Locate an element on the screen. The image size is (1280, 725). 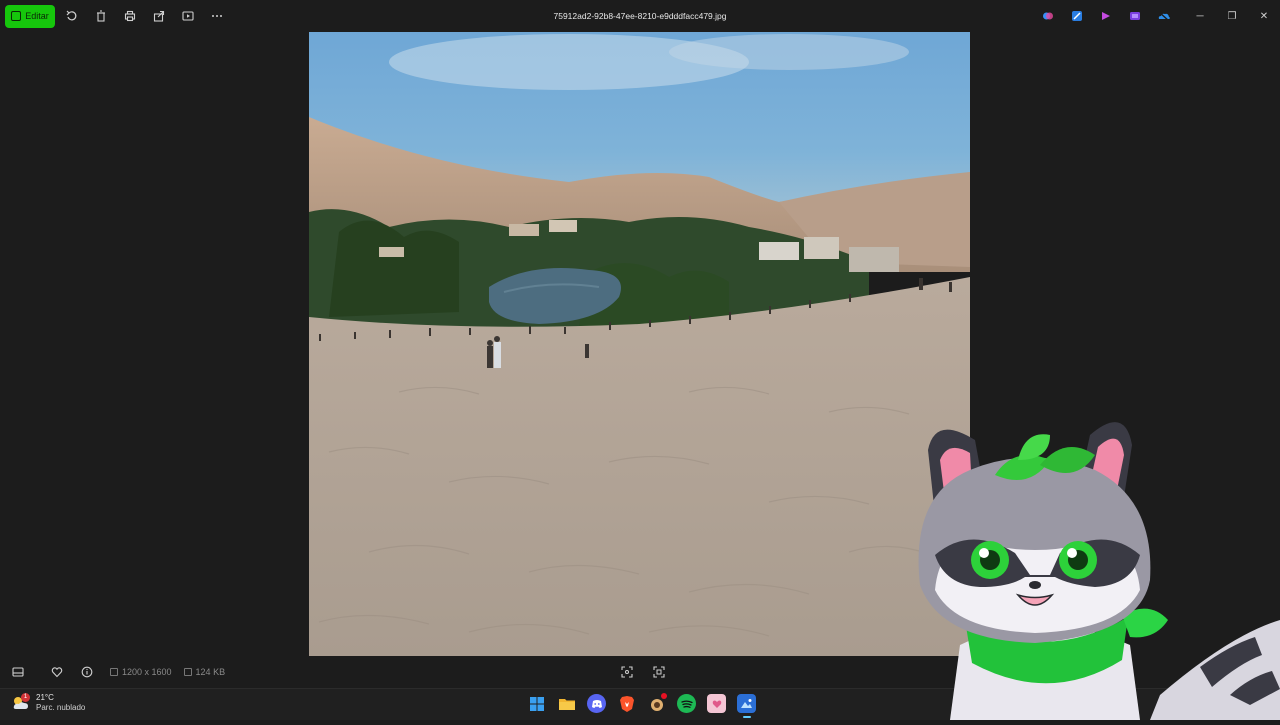
clipchamp-alt-button is located at coordinates (1135, 16).